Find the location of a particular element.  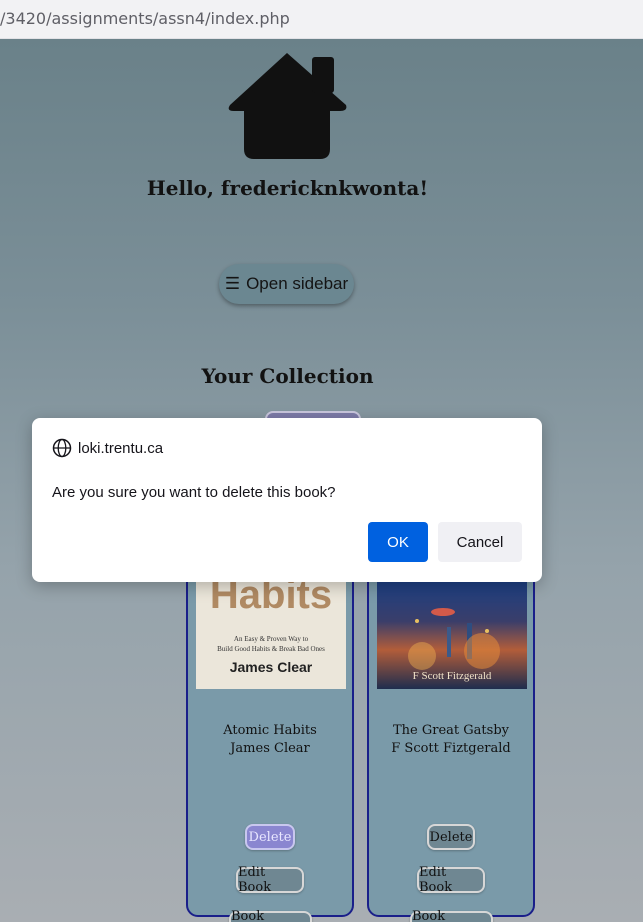

cancel-button: Cancel is located at coordinates (480, 542).